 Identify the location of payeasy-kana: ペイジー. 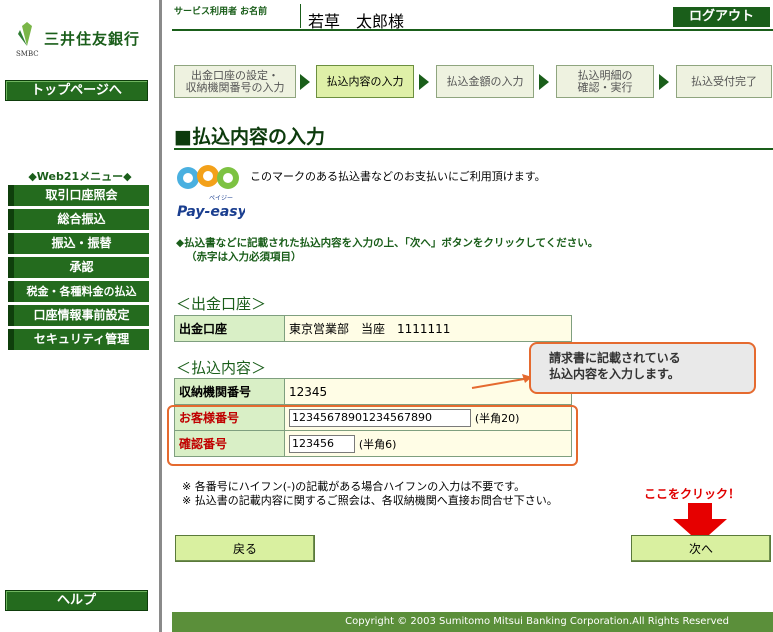
(221, 198).